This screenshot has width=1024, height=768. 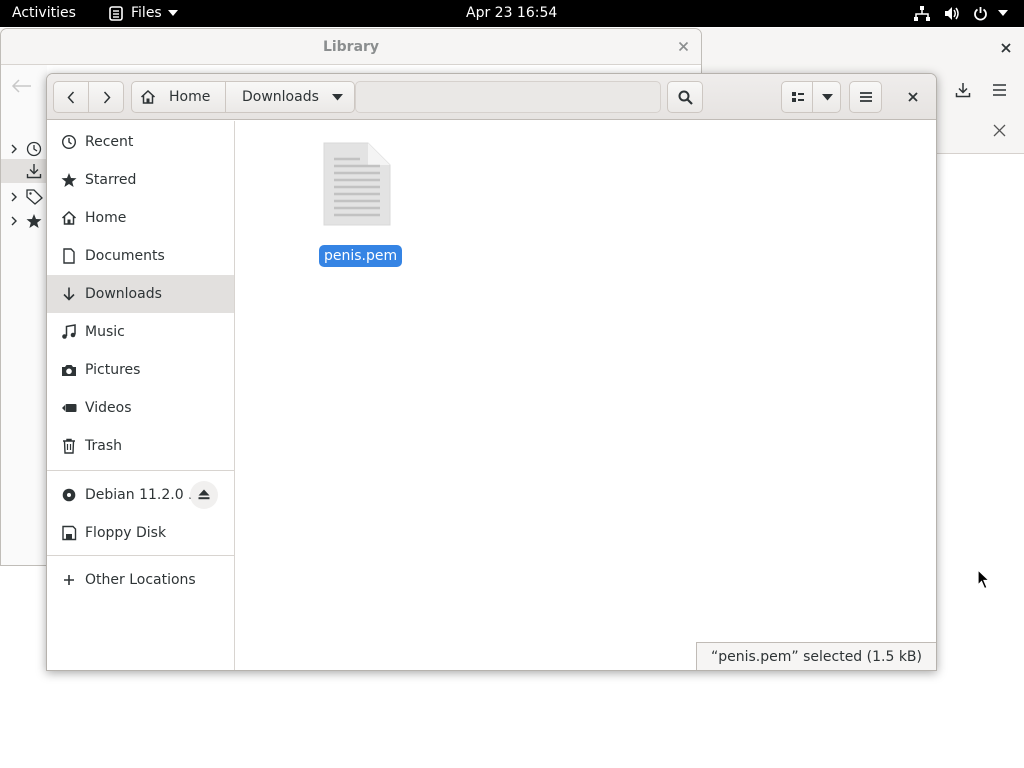 What do you see at coordinates (69, 256) in the screenshot?
I see `document-icon` at bounding box center [69, 256].